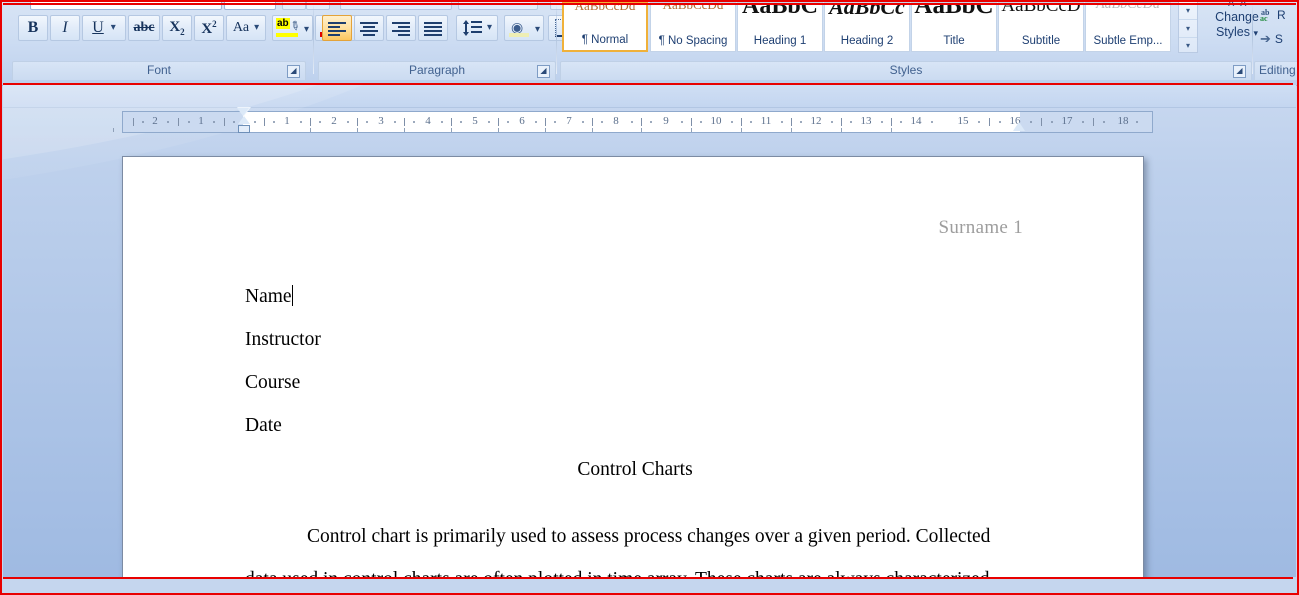 The width and height of the screenshot is (1299, 595). I want to click on italic-button: I, so click(65, 28).